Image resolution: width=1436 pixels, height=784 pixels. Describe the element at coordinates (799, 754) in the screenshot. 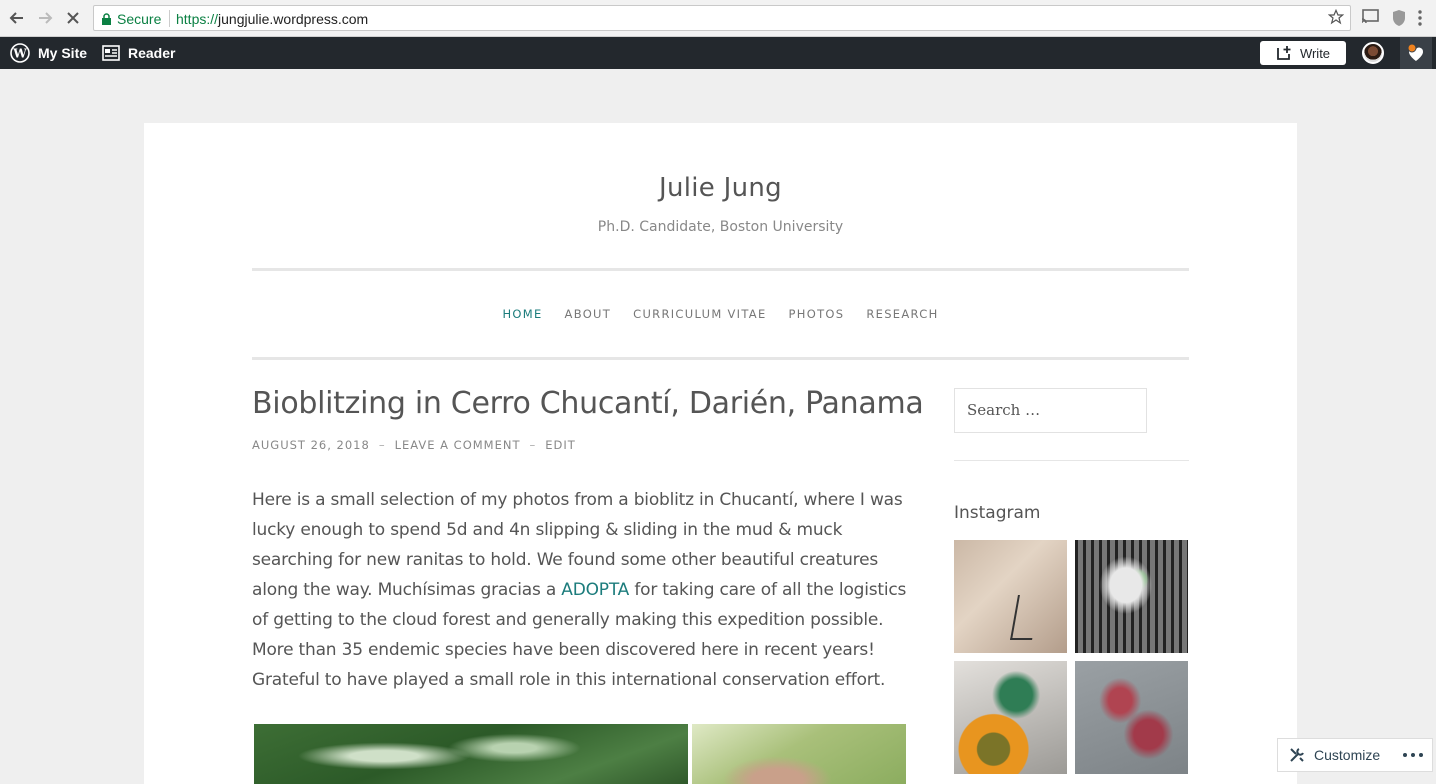

I see `gallery-photo-leaf` at that location.